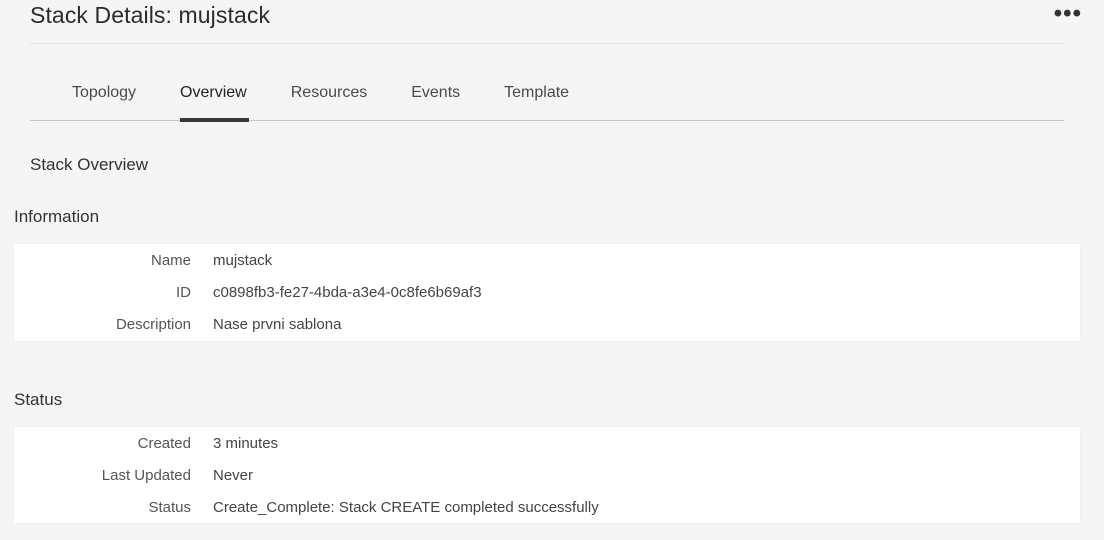  What do you see at coordinates (153, 324) in the screenshot?
I see `info-label-description: Description` at bounding box center [153, 324].